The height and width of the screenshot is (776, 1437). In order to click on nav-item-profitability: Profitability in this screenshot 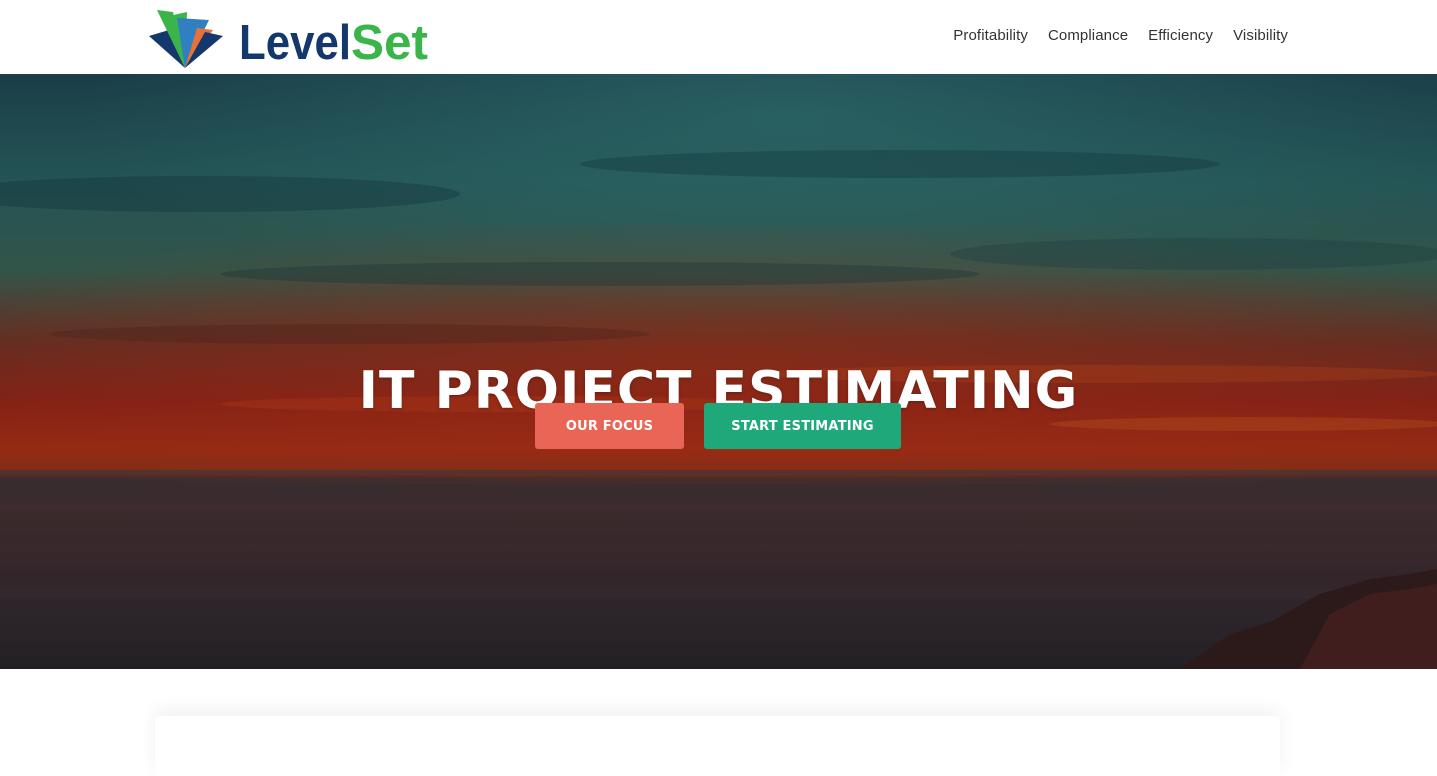, I will do `click(990, 36)`.